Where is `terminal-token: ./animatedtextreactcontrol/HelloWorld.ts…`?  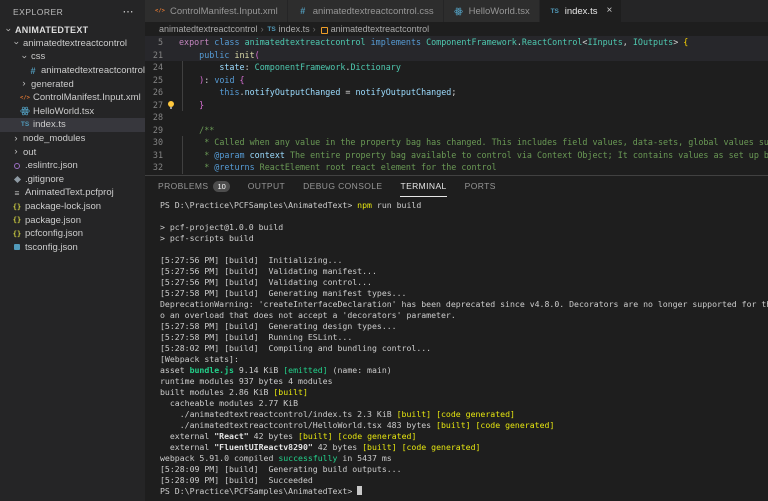
terminal-token: ./animatedtextreactcontrol/HelloWorld.ts… is located at coordinates (298, 425).